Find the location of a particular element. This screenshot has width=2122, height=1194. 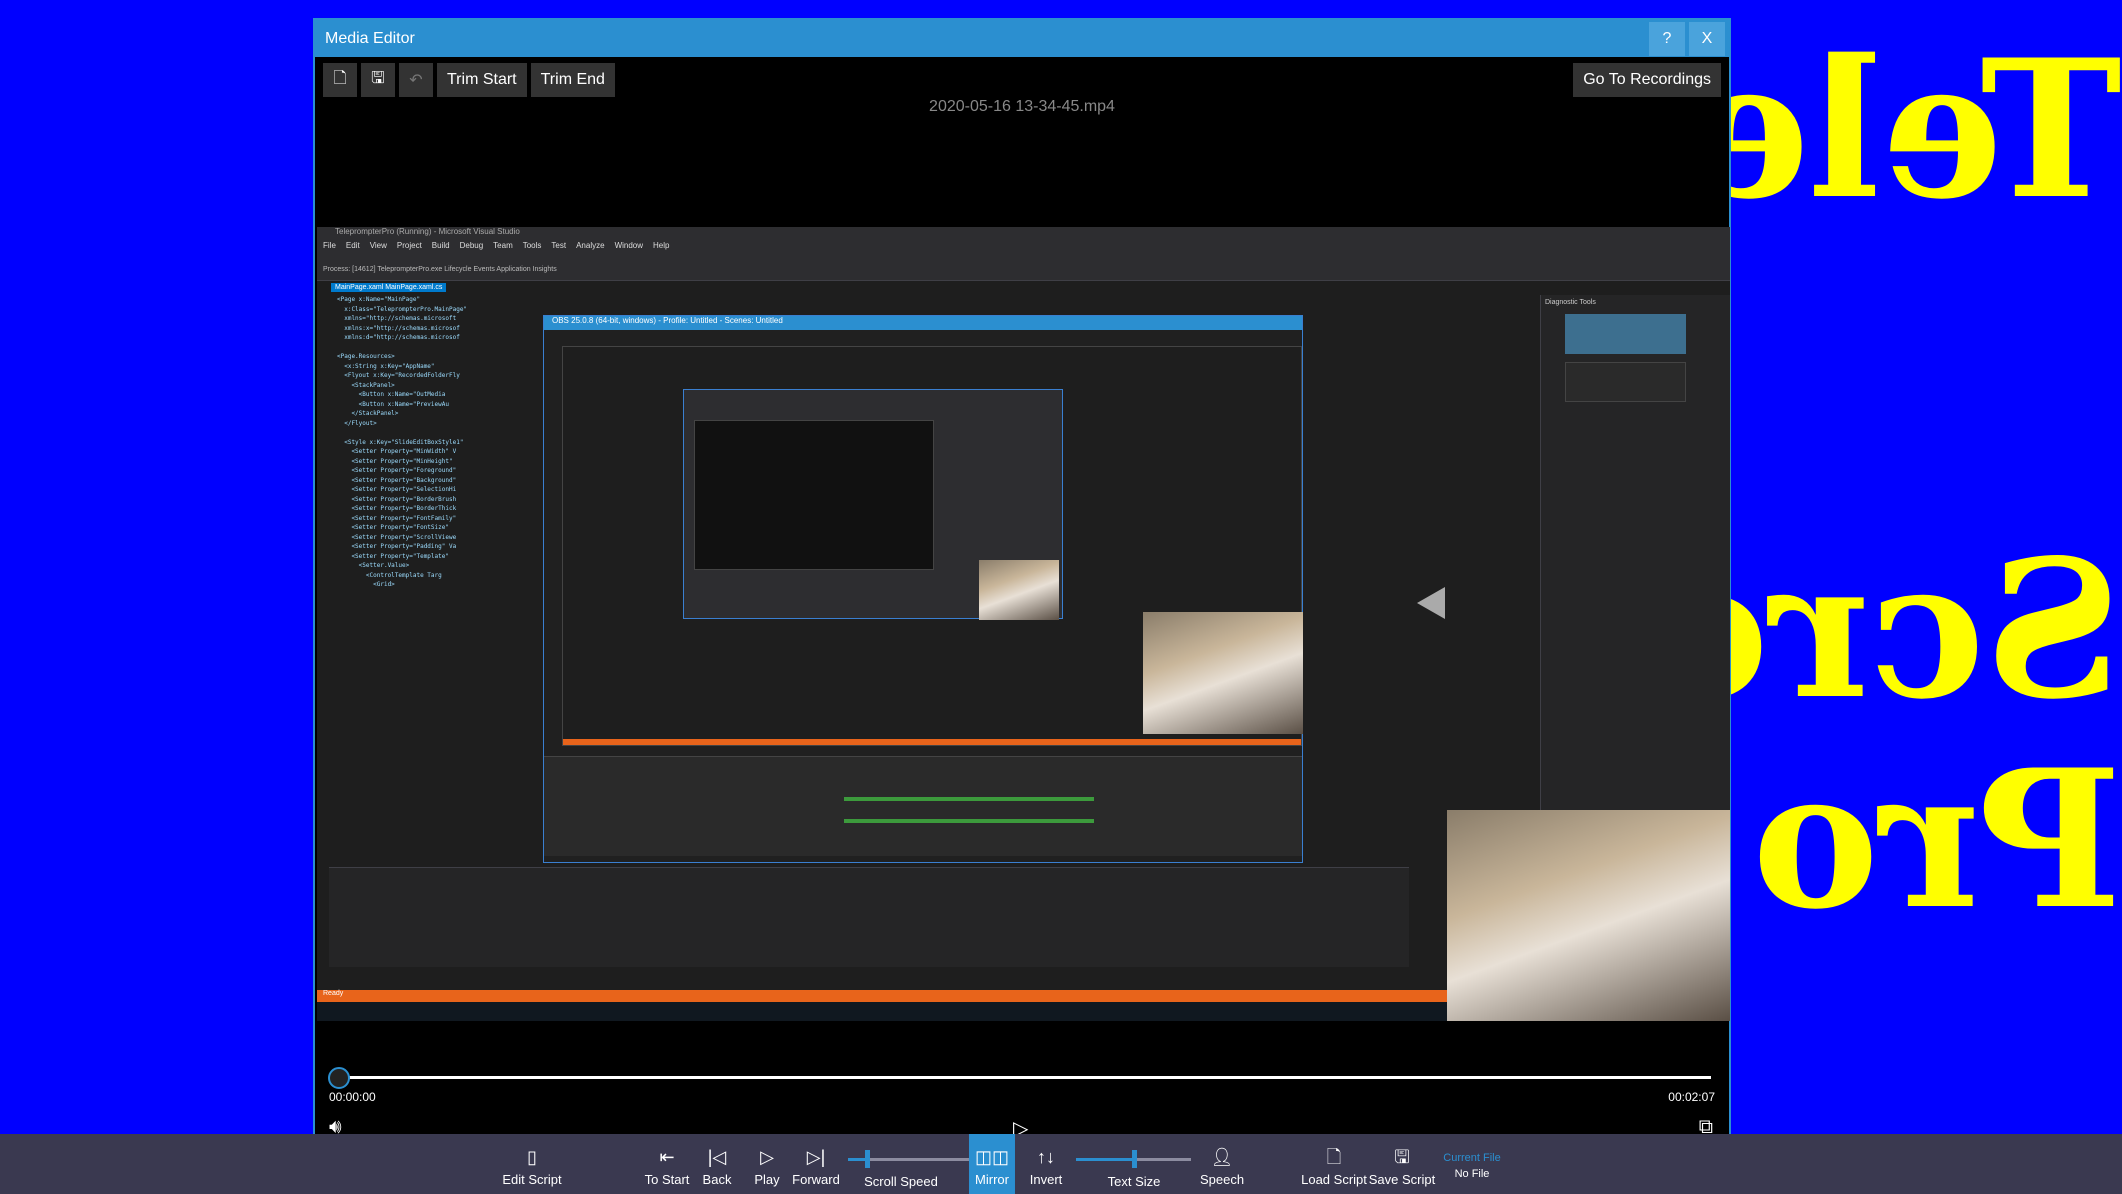

nested-webcam is located at coordinates (1019, 590).